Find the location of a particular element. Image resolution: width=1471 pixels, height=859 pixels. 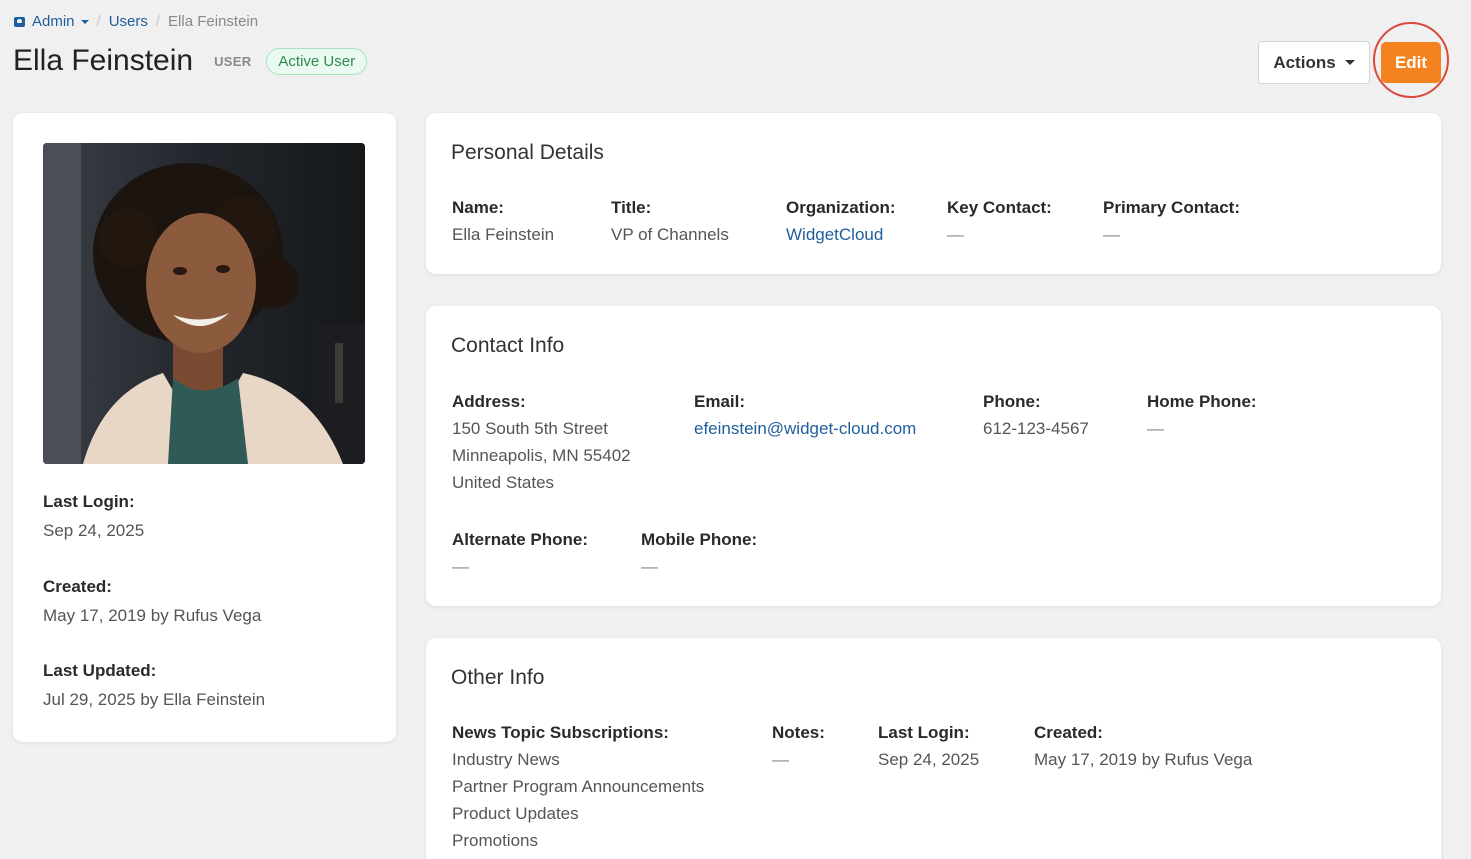

page-header: Ella Feinstein USER Active User is located at coordinates (190, 61).